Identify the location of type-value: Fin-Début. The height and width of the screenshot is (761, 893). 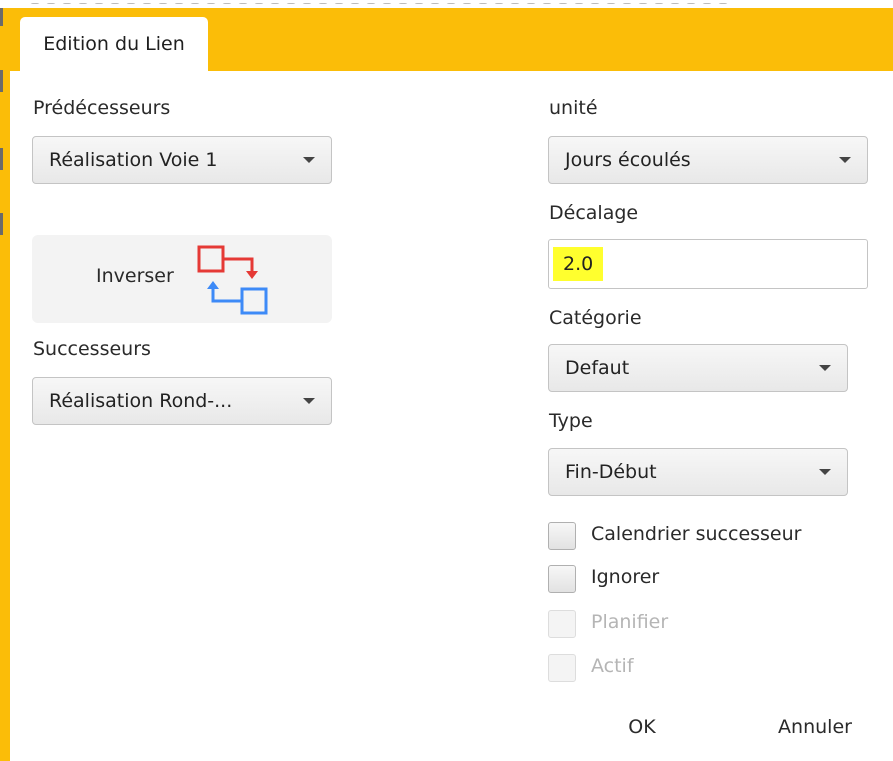
(611, 472).